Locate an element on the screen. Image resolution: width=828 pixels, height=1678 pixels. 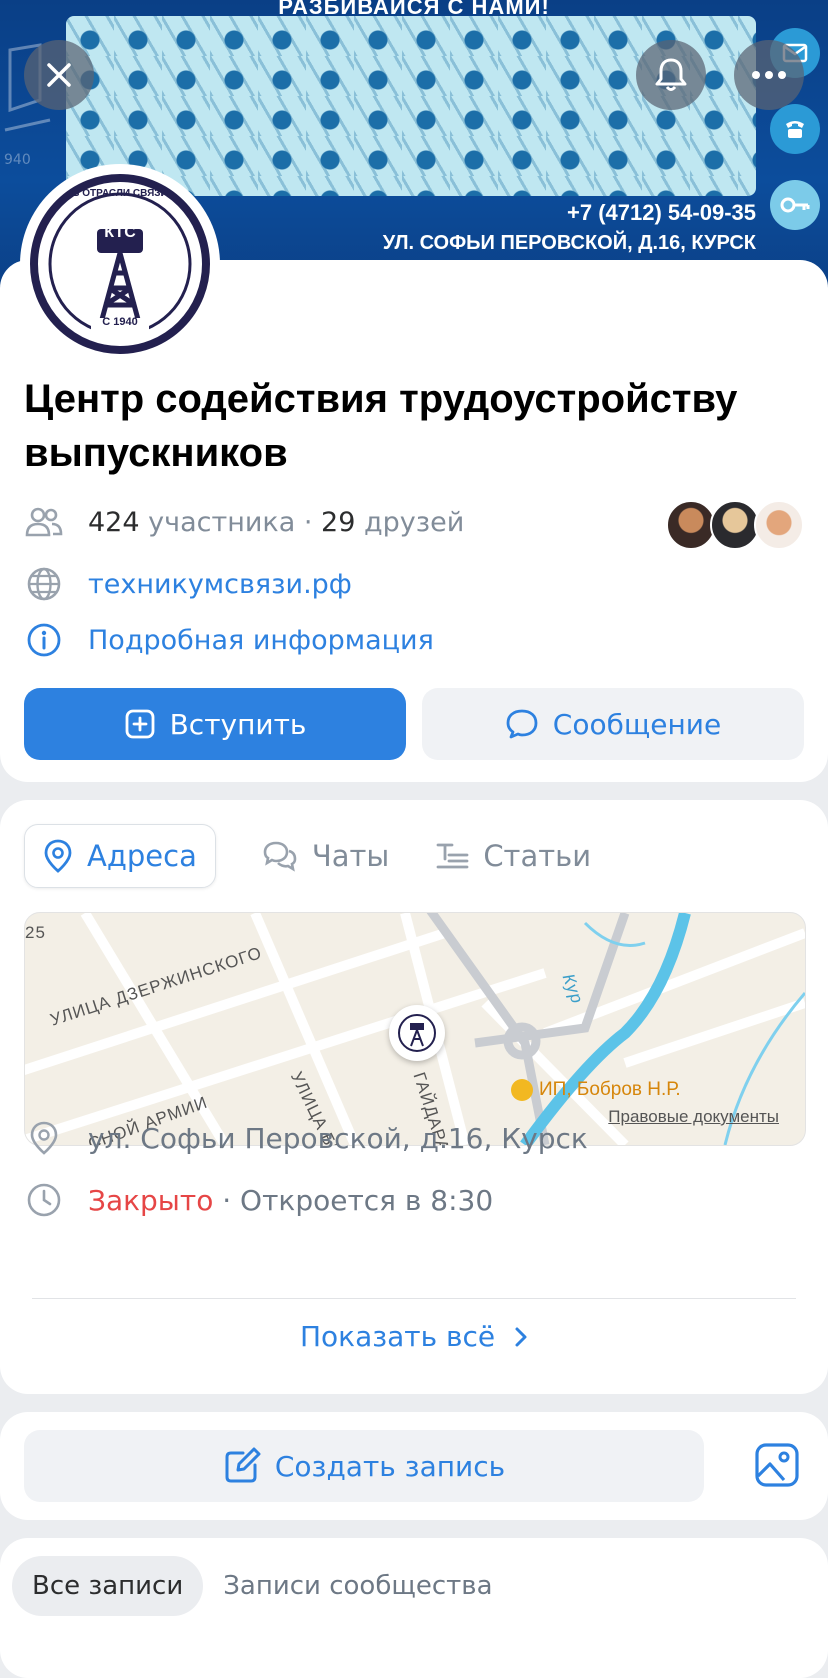
edit-icon is located at coordinates (242, 1466).